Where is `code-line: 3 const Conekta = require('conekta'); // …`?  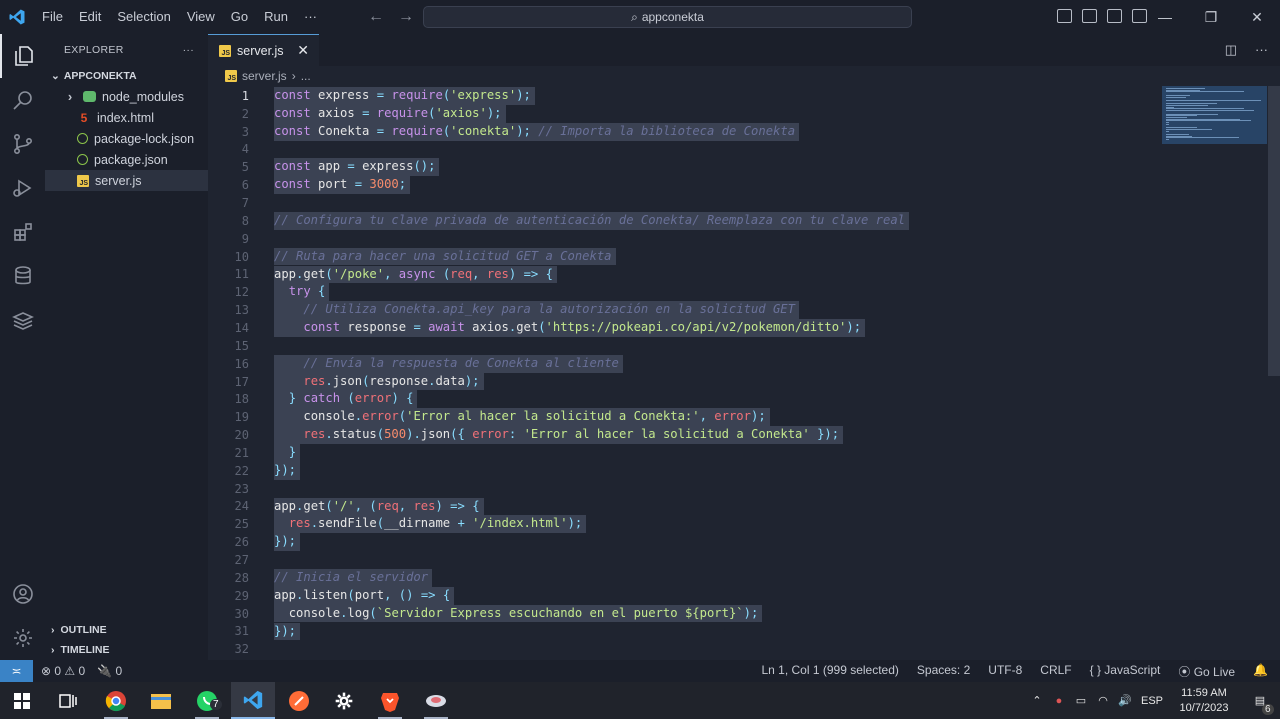 code-line: 3 const Conekta = require('conekta'); // … is located at coordinates (738, 131).